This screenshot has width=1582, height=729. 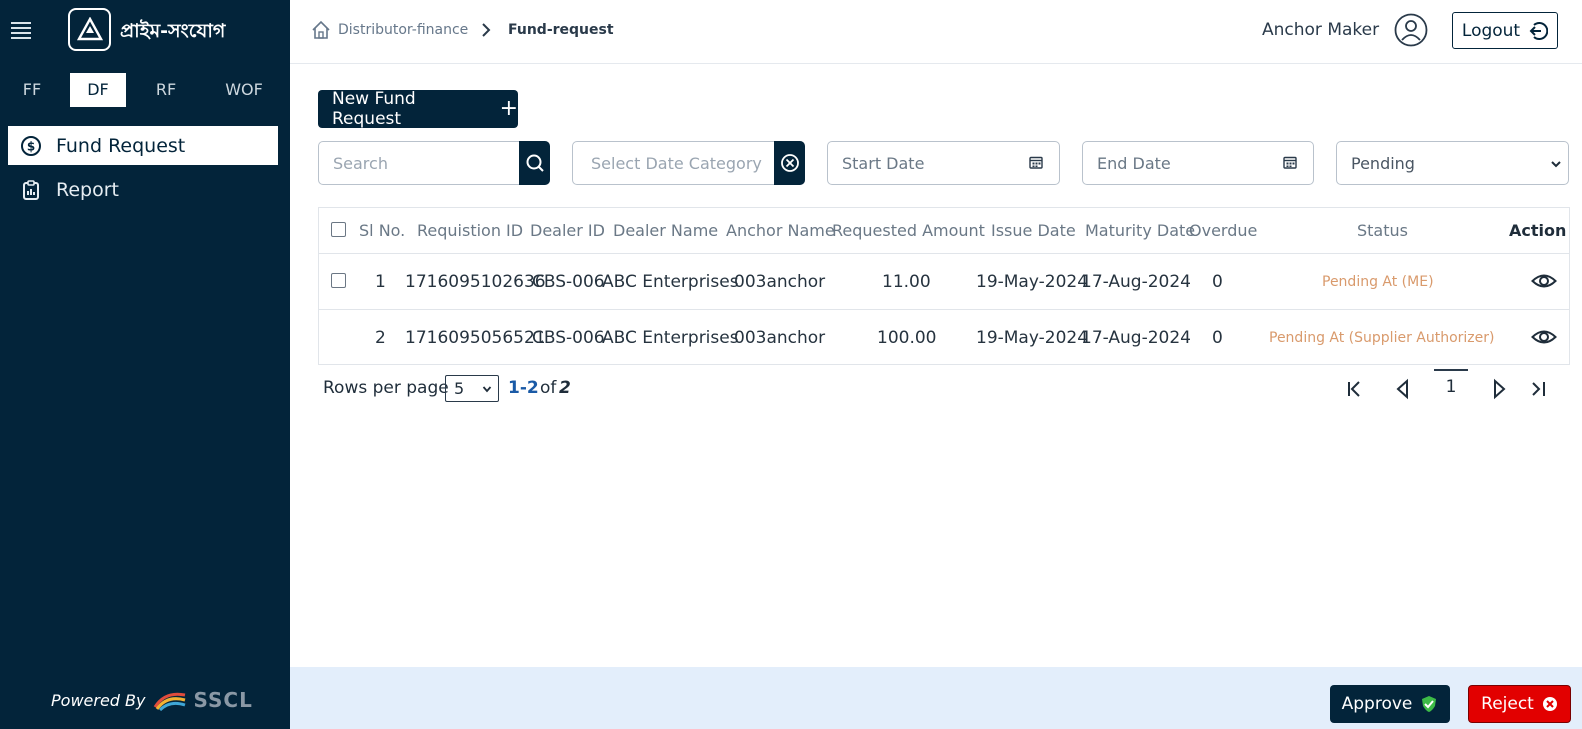 What do you see at coordinates (1383, 163) in the screenshot?
I see `status-select-value: Pending` at bounding box center [1383, 163].